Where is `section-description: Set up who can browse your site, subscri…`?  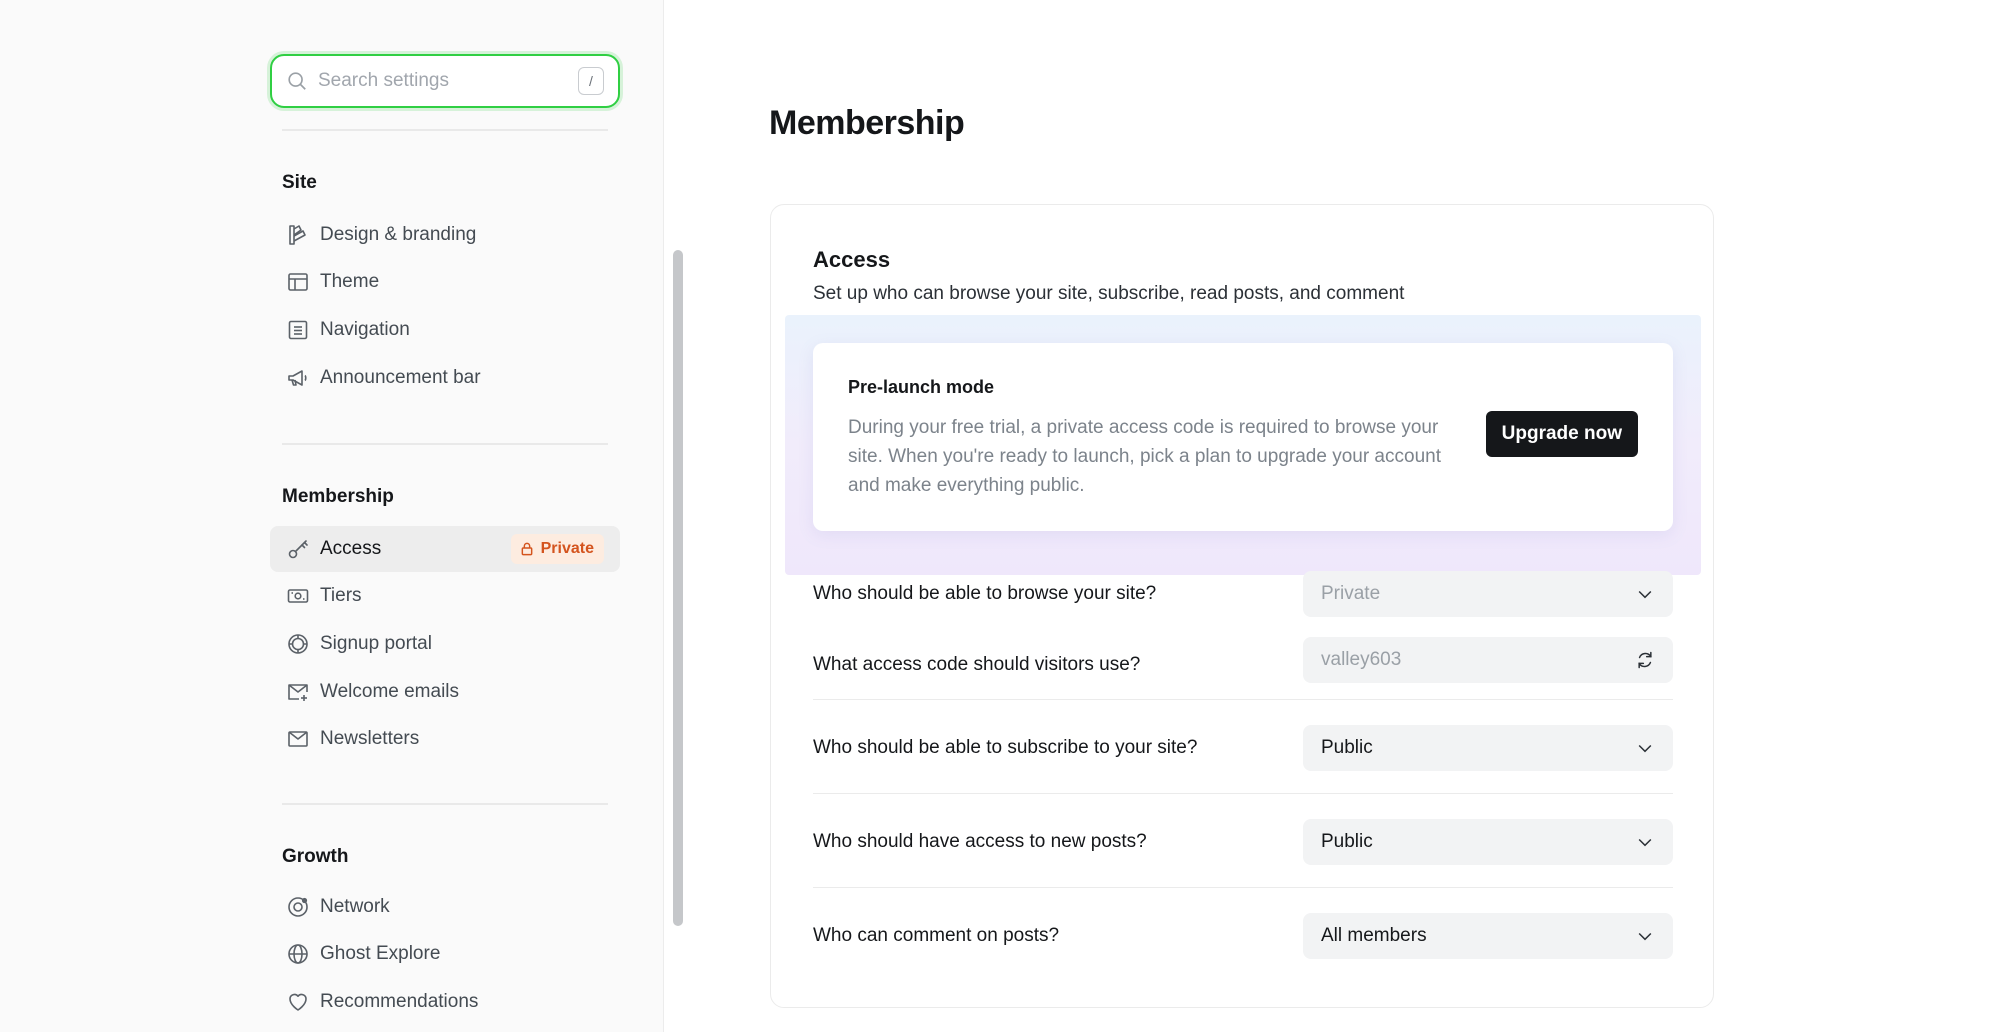
section-description: Set up who can browse your site, subscri… is located at coordinates (1109, 293).